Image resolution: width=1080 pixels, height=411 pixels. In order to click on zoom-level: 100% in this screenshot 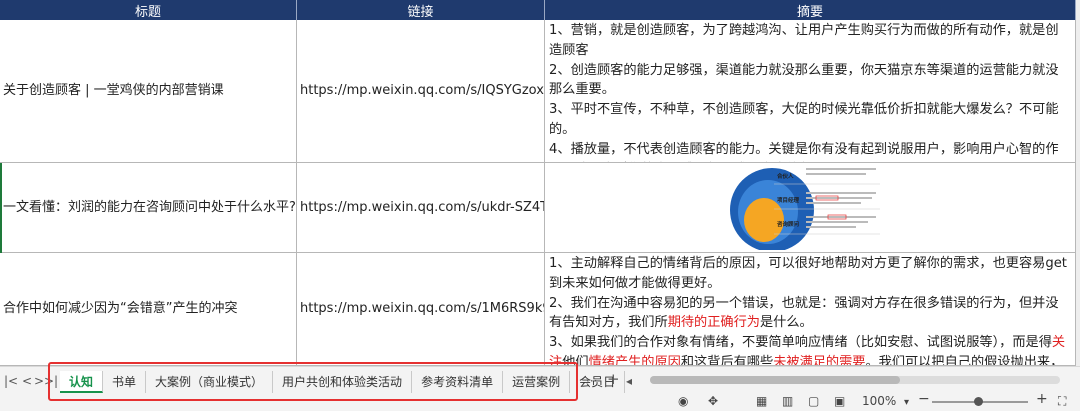, I will do `click(879, 401)`.